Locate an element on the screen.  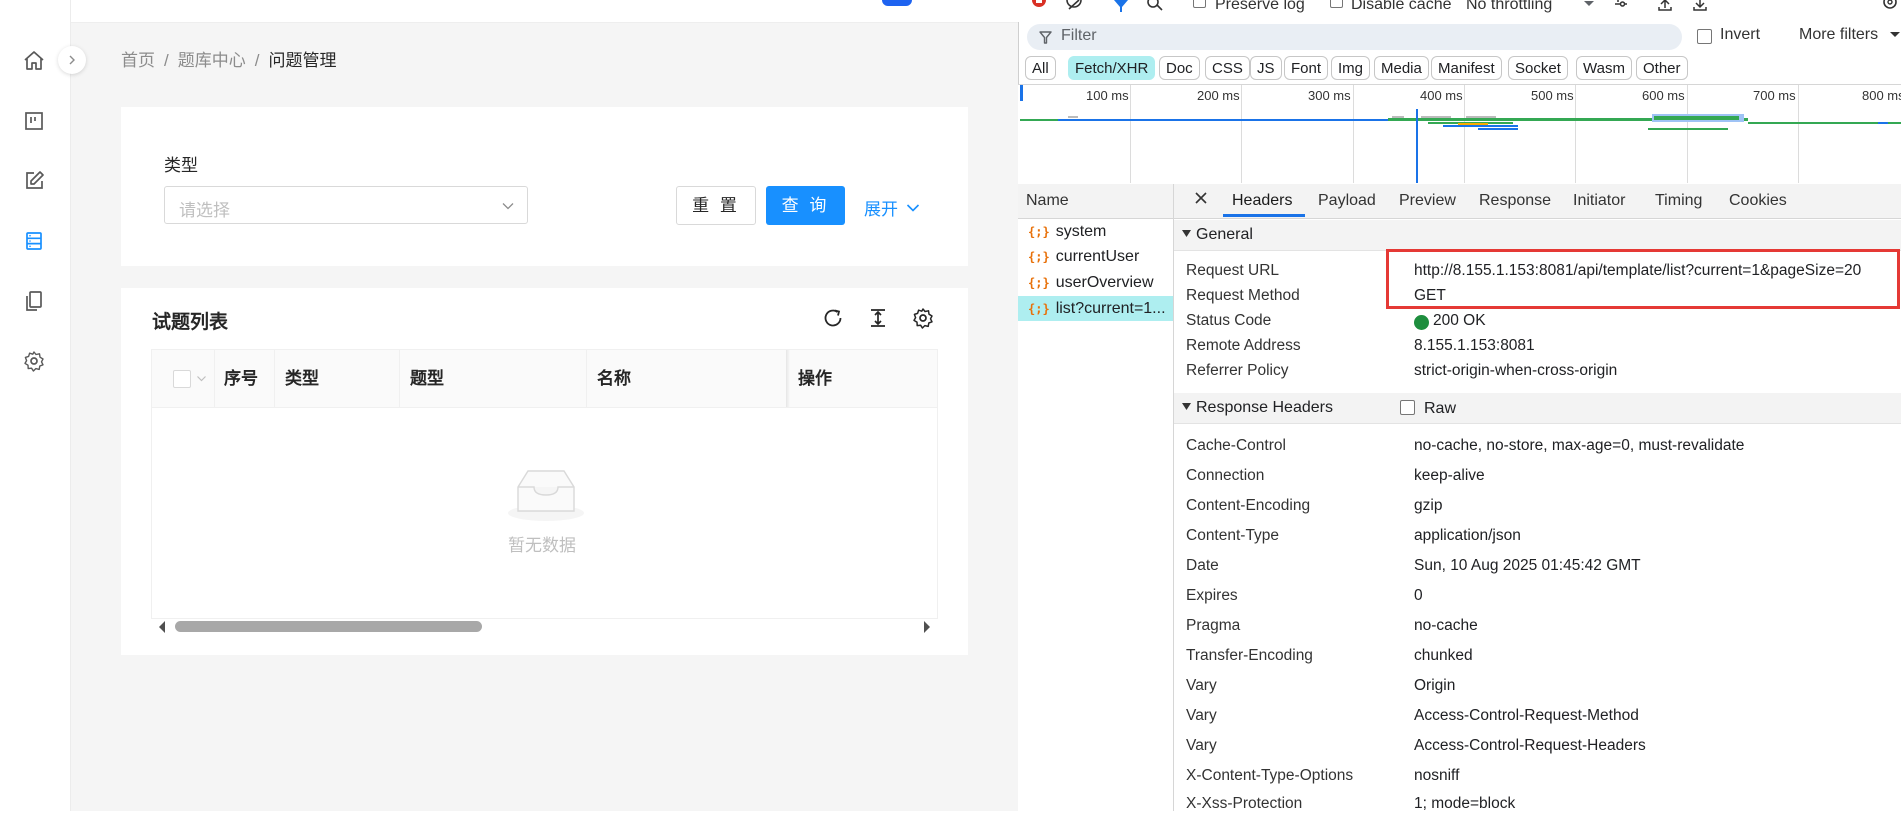
fixed-column-shadow is located at coordinates (788, 378).